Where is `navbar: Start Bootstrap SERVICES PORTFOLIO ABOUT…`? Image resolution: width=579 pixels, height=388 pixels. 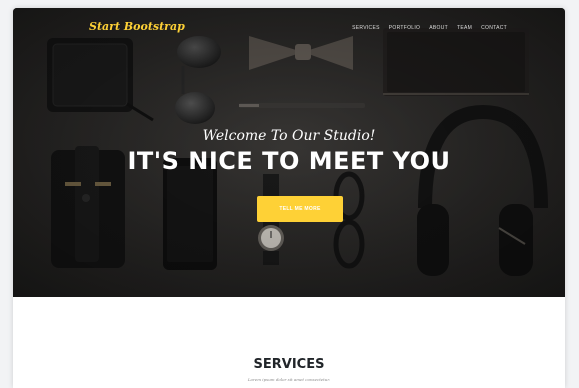 navbar: Start Bootstrap SERVICES PORTFOLIO ABOUT… is located at coordinates (289, 26).